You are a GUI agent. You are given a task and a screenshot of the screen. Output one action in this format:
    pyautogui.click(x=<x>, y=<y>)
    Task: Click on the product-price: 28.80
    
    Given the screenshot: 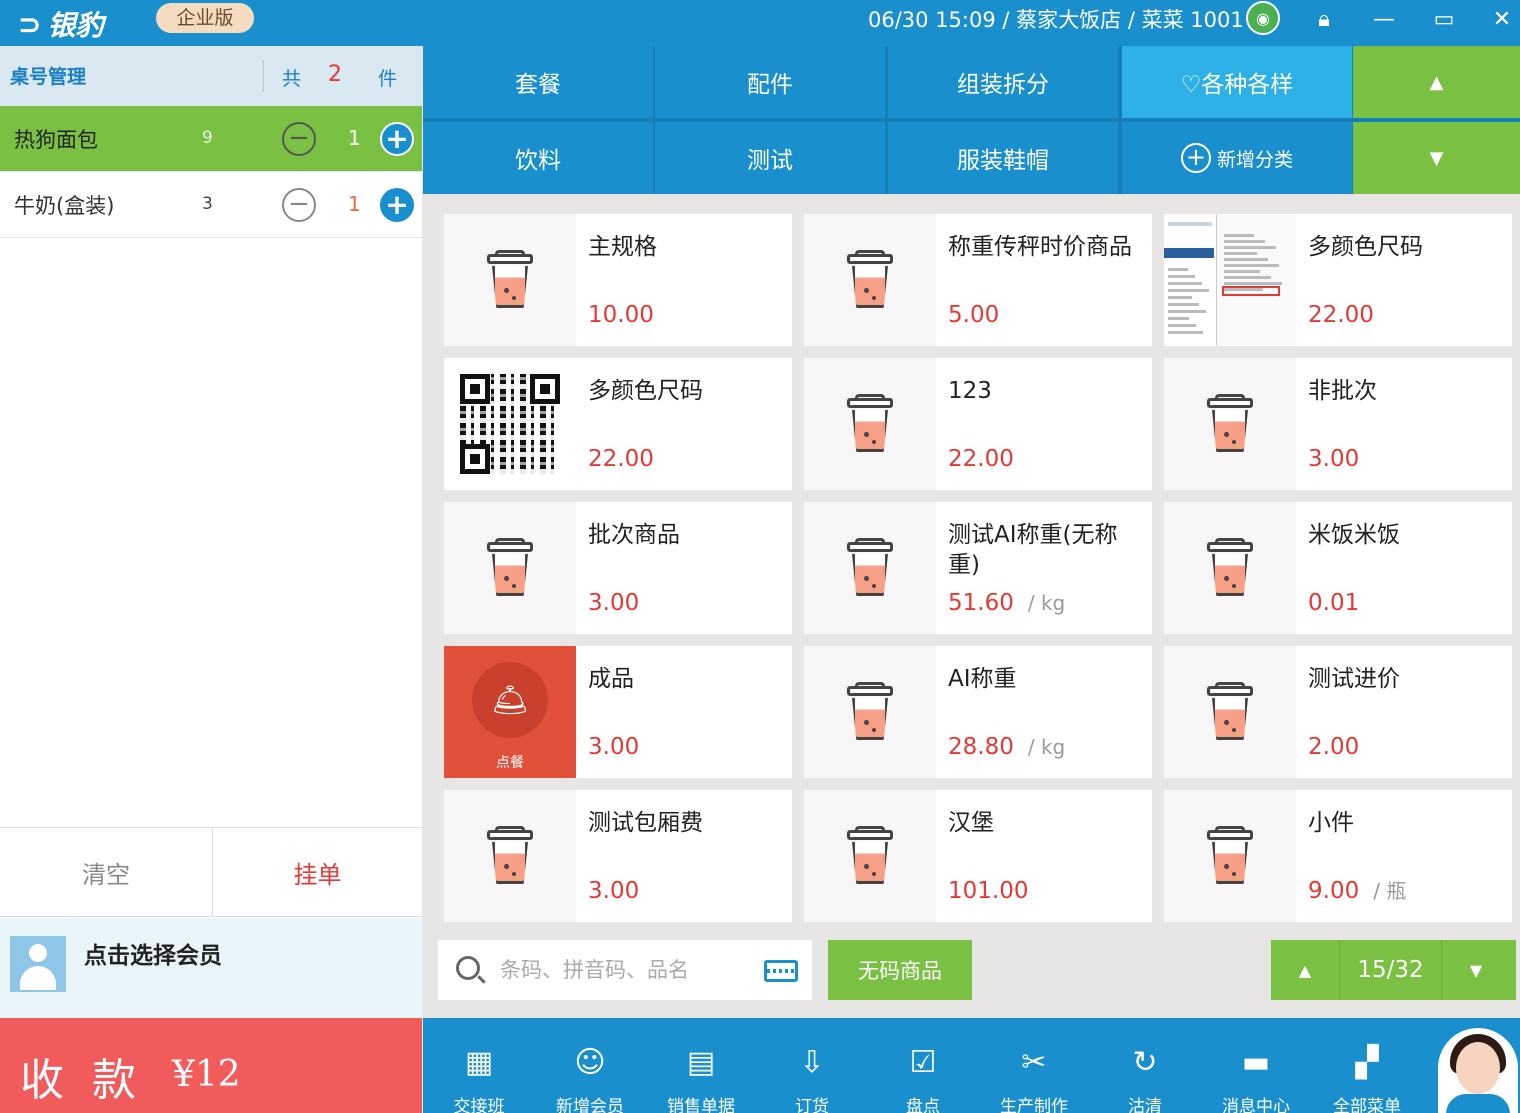 What is the action you would take?
    pyautogui.click(x=981, y=747)
    